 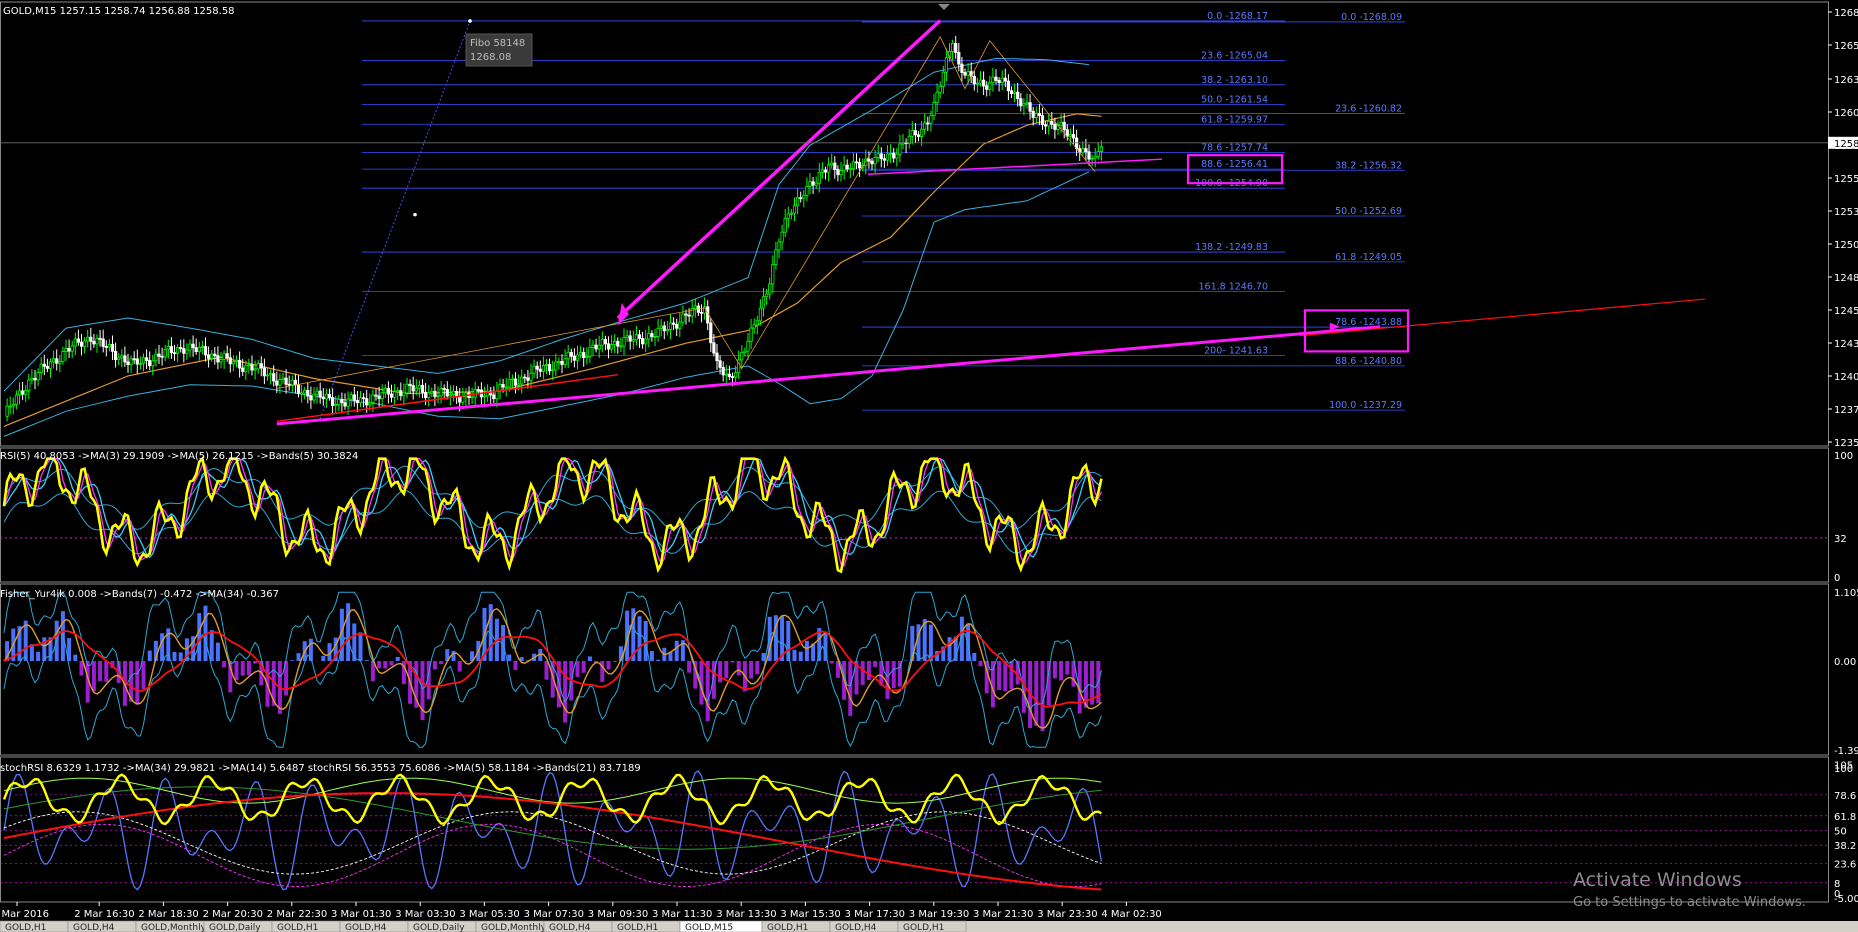 I want to click on rsi-panel-frame, so click(x=914, y=515).